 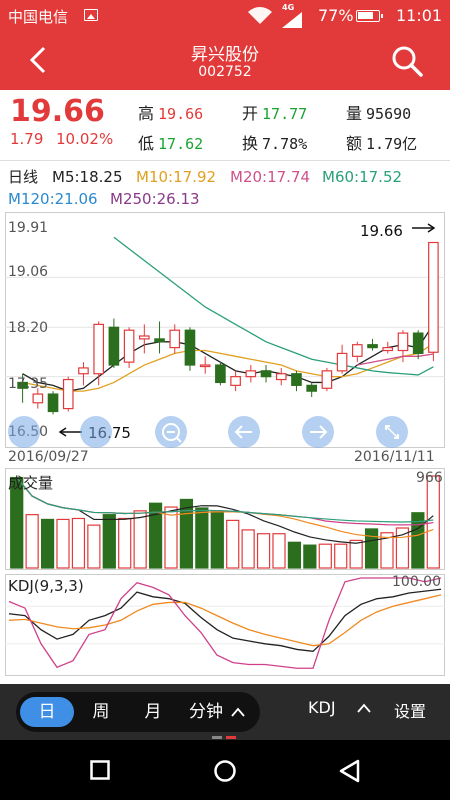 I want to click on end-date: 2016/11/11, so click(x=394, y=457).